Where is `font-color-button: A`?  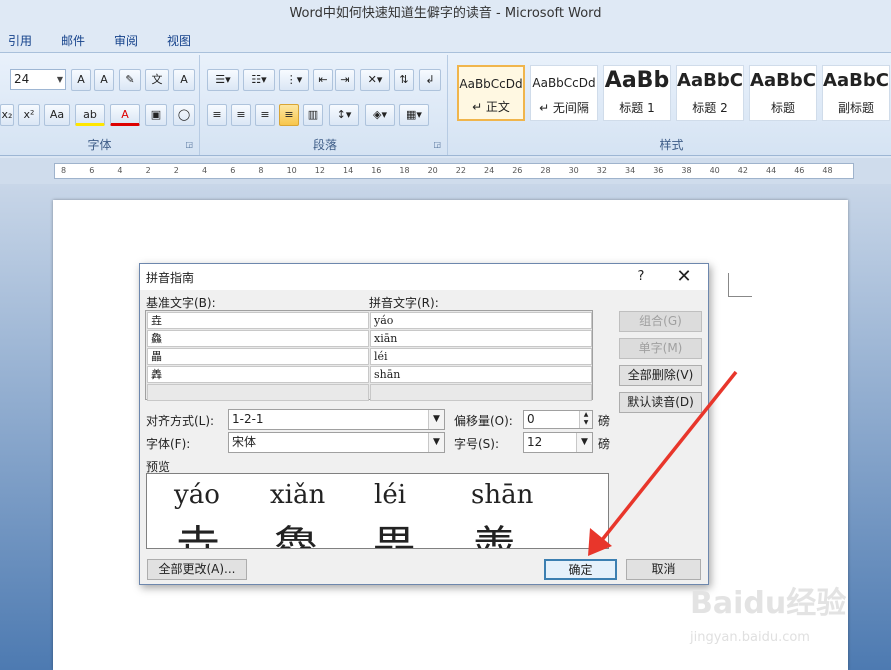
font-color-button: A is located at coordinates (125, 115).